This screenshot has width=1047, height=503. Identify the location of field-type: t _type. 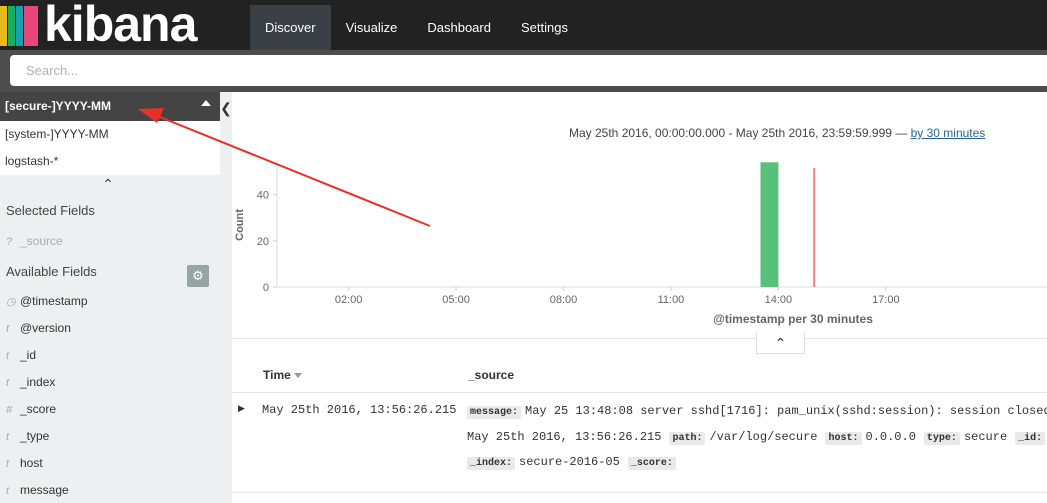
(27, 436).